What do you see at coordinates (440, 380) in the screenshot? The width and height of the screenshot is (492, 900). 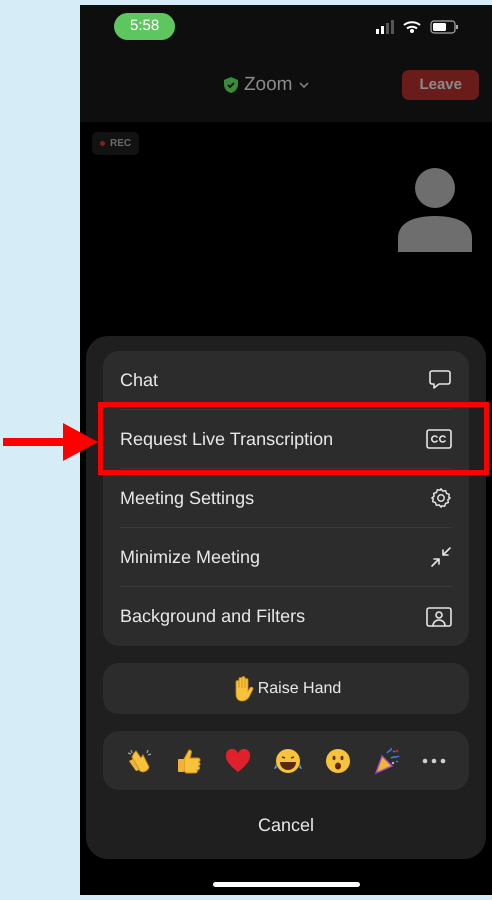 I see `chat-bubble-icon` at bounding box center [440, 380].